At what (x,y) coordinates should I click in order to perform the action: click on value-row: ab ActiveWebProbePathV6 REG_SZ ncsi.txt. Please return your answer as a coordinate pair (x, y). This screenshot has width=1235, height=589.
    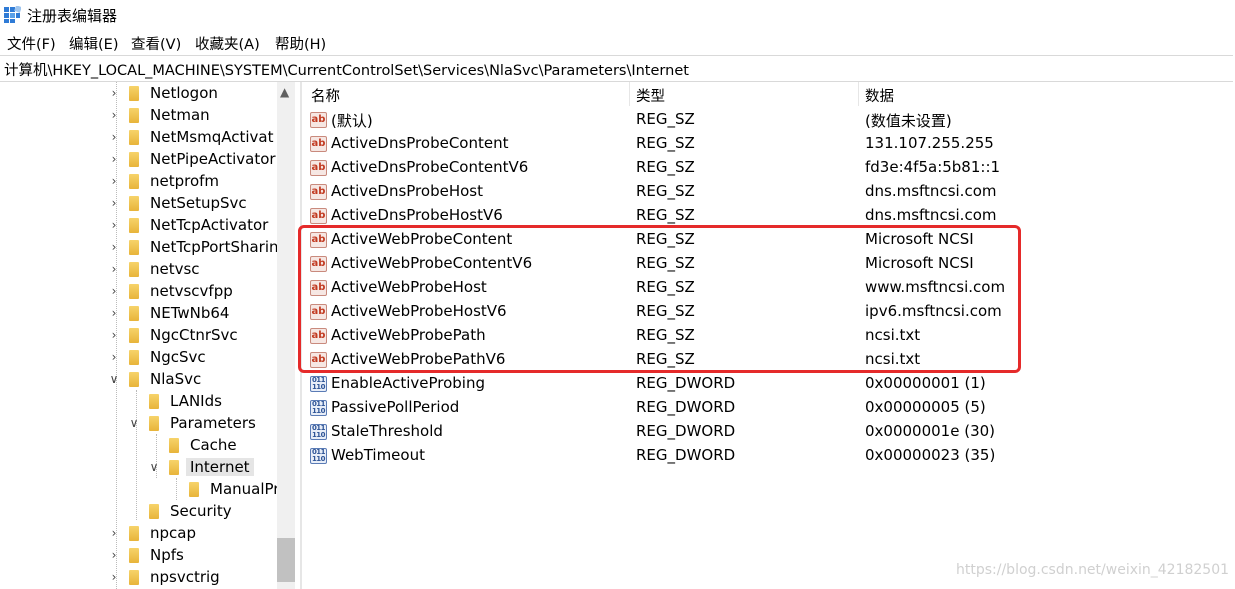
    Looking at the image, I should click on (664, 360).